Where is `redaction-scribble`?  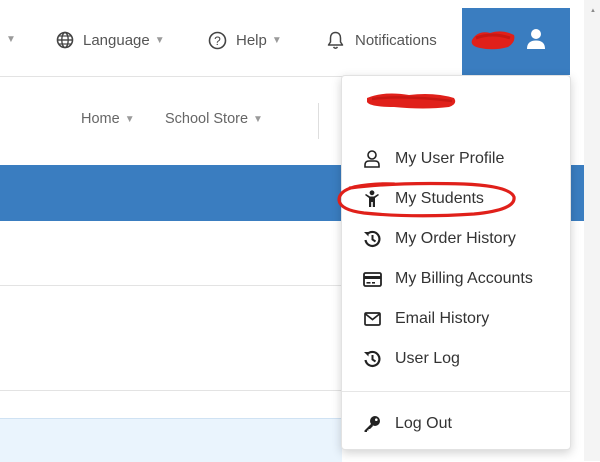
redaction-scribble is located at coordinates (493, 40).